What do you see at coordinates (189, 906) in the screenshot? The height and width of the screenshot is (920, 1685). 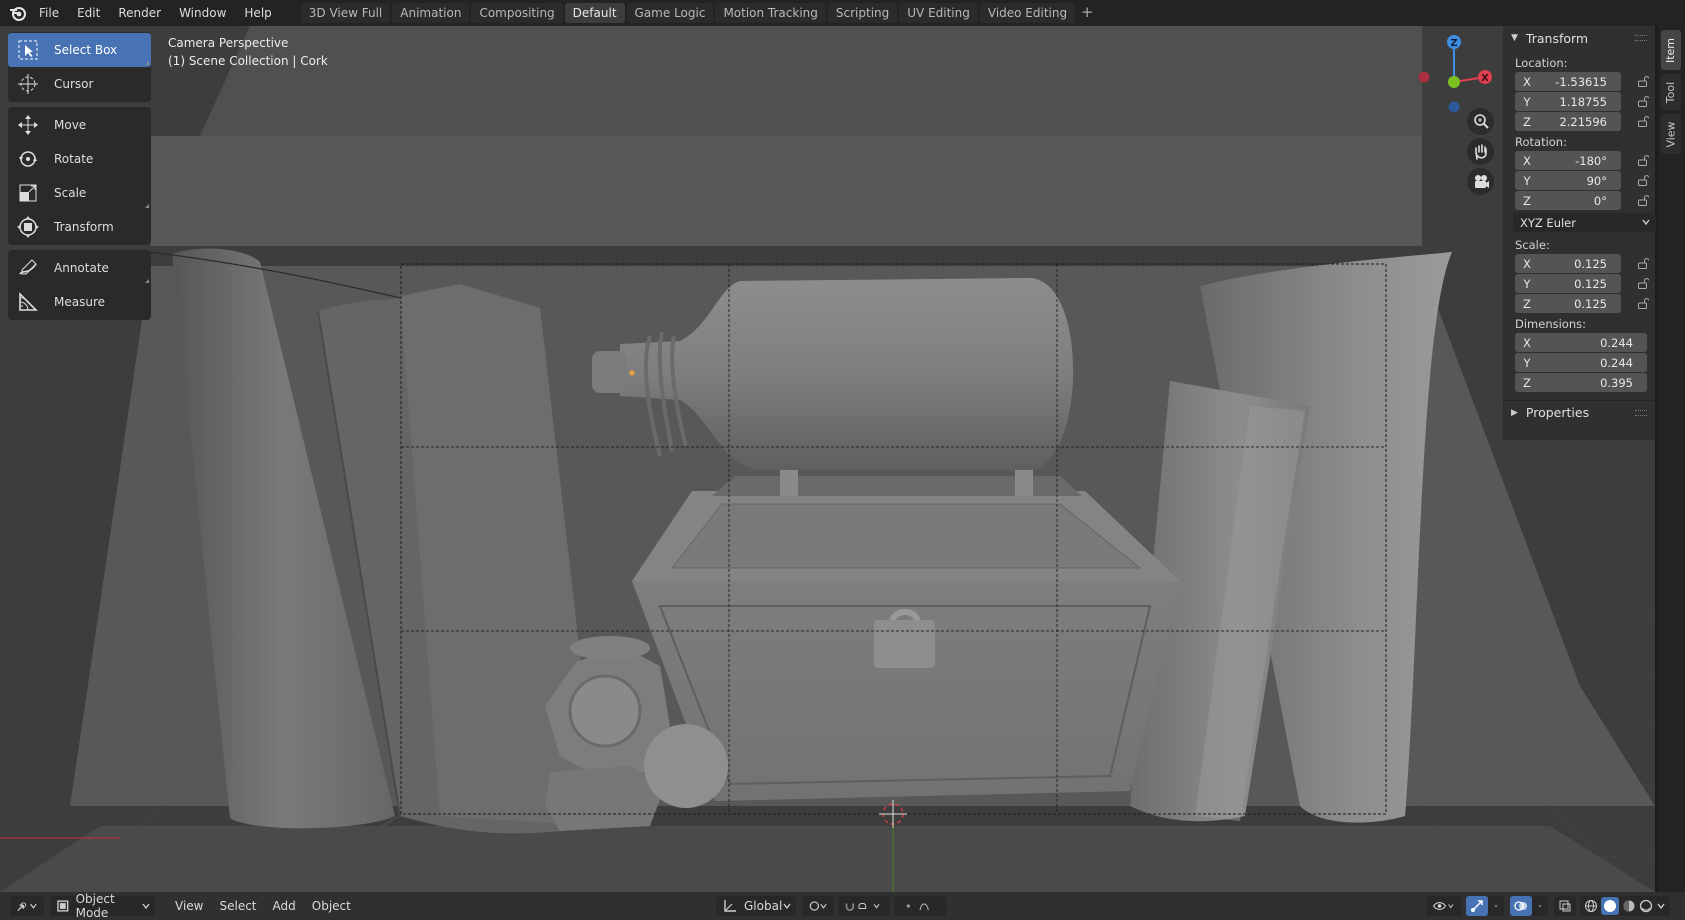 I see `menu-view: View` at bounding box center [189, 906].